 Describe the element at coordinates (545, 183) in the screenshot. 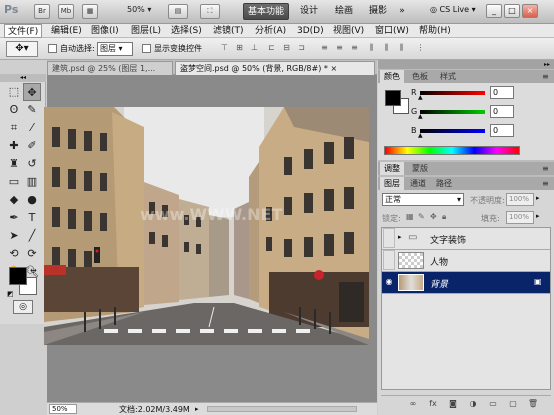

I see `layers-panel-menu-icon: ≡` at that location.